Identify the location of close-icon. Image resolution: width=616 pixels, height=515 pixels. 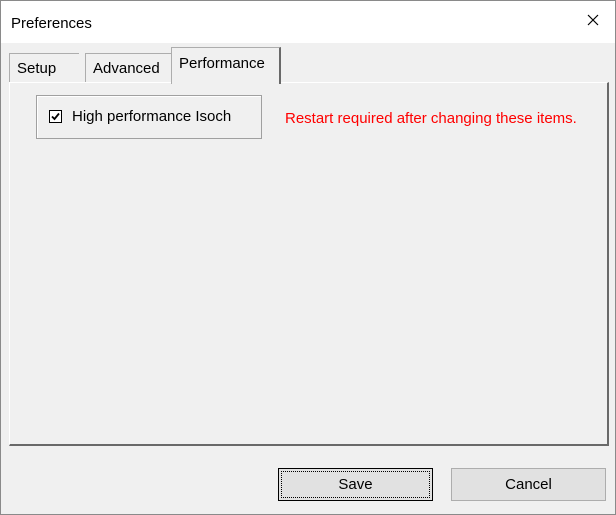
(593, 22).